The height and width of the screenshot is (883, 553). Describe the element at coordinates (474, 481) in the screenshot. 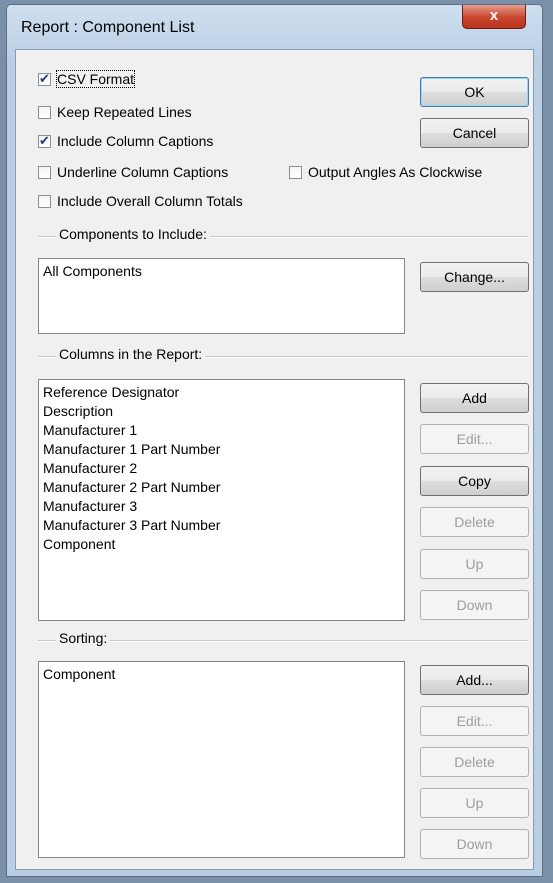

I see `columns-copy-button: Copy` at that location.